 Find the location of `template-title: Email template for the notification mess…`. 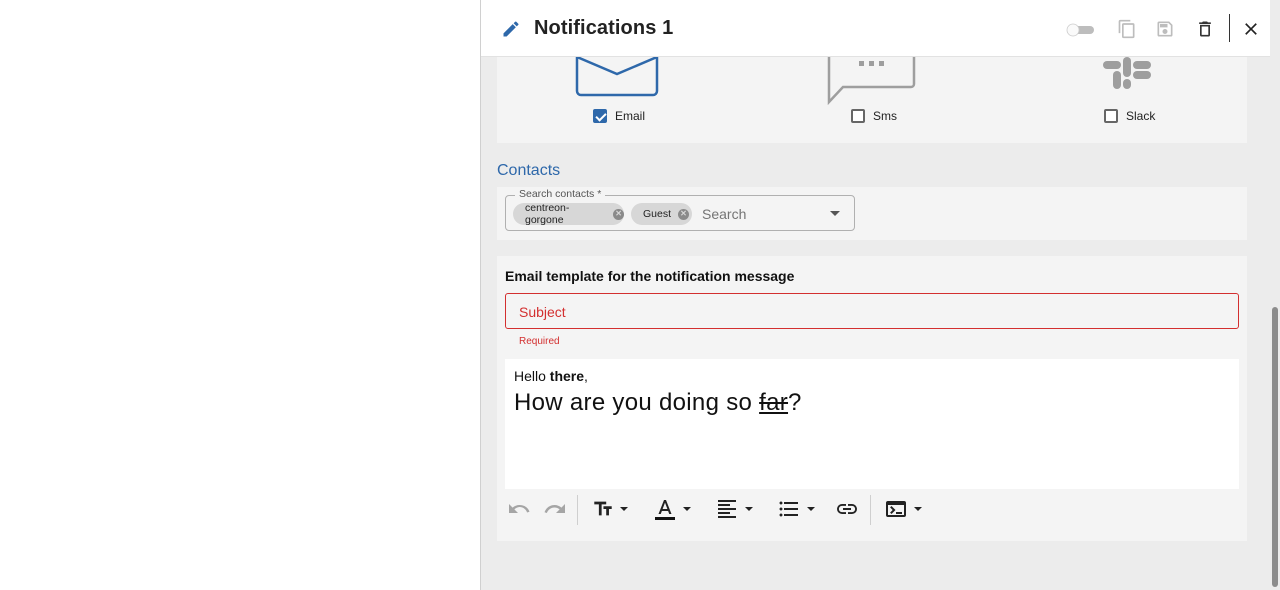

template-title: Email template for the notification mess… is located at coordinates (650, 276).